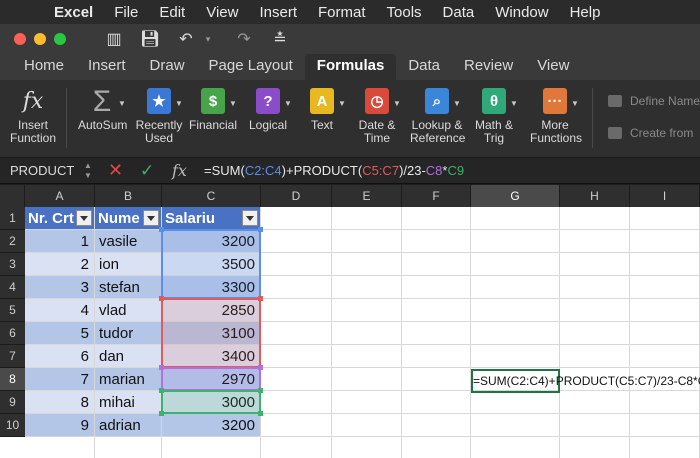 Image resolution: width=700 pixels, height=458 pixels. Describe the element at coordinates (268, 110) in the screenshot. I see `logical-button: ? Logical` at that location.